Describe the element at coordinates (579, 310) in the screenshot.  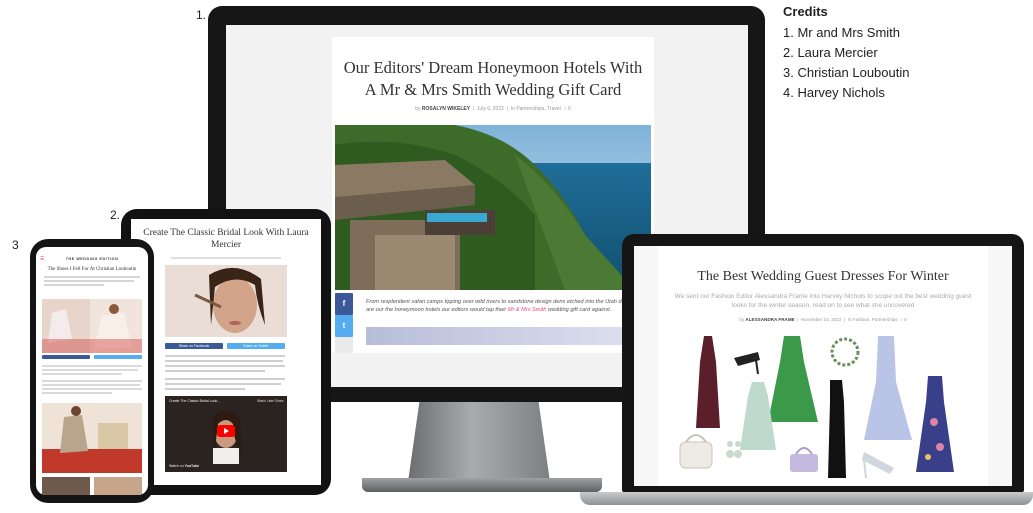
I see `intro-text-end: wedding gift card against.` at that location.